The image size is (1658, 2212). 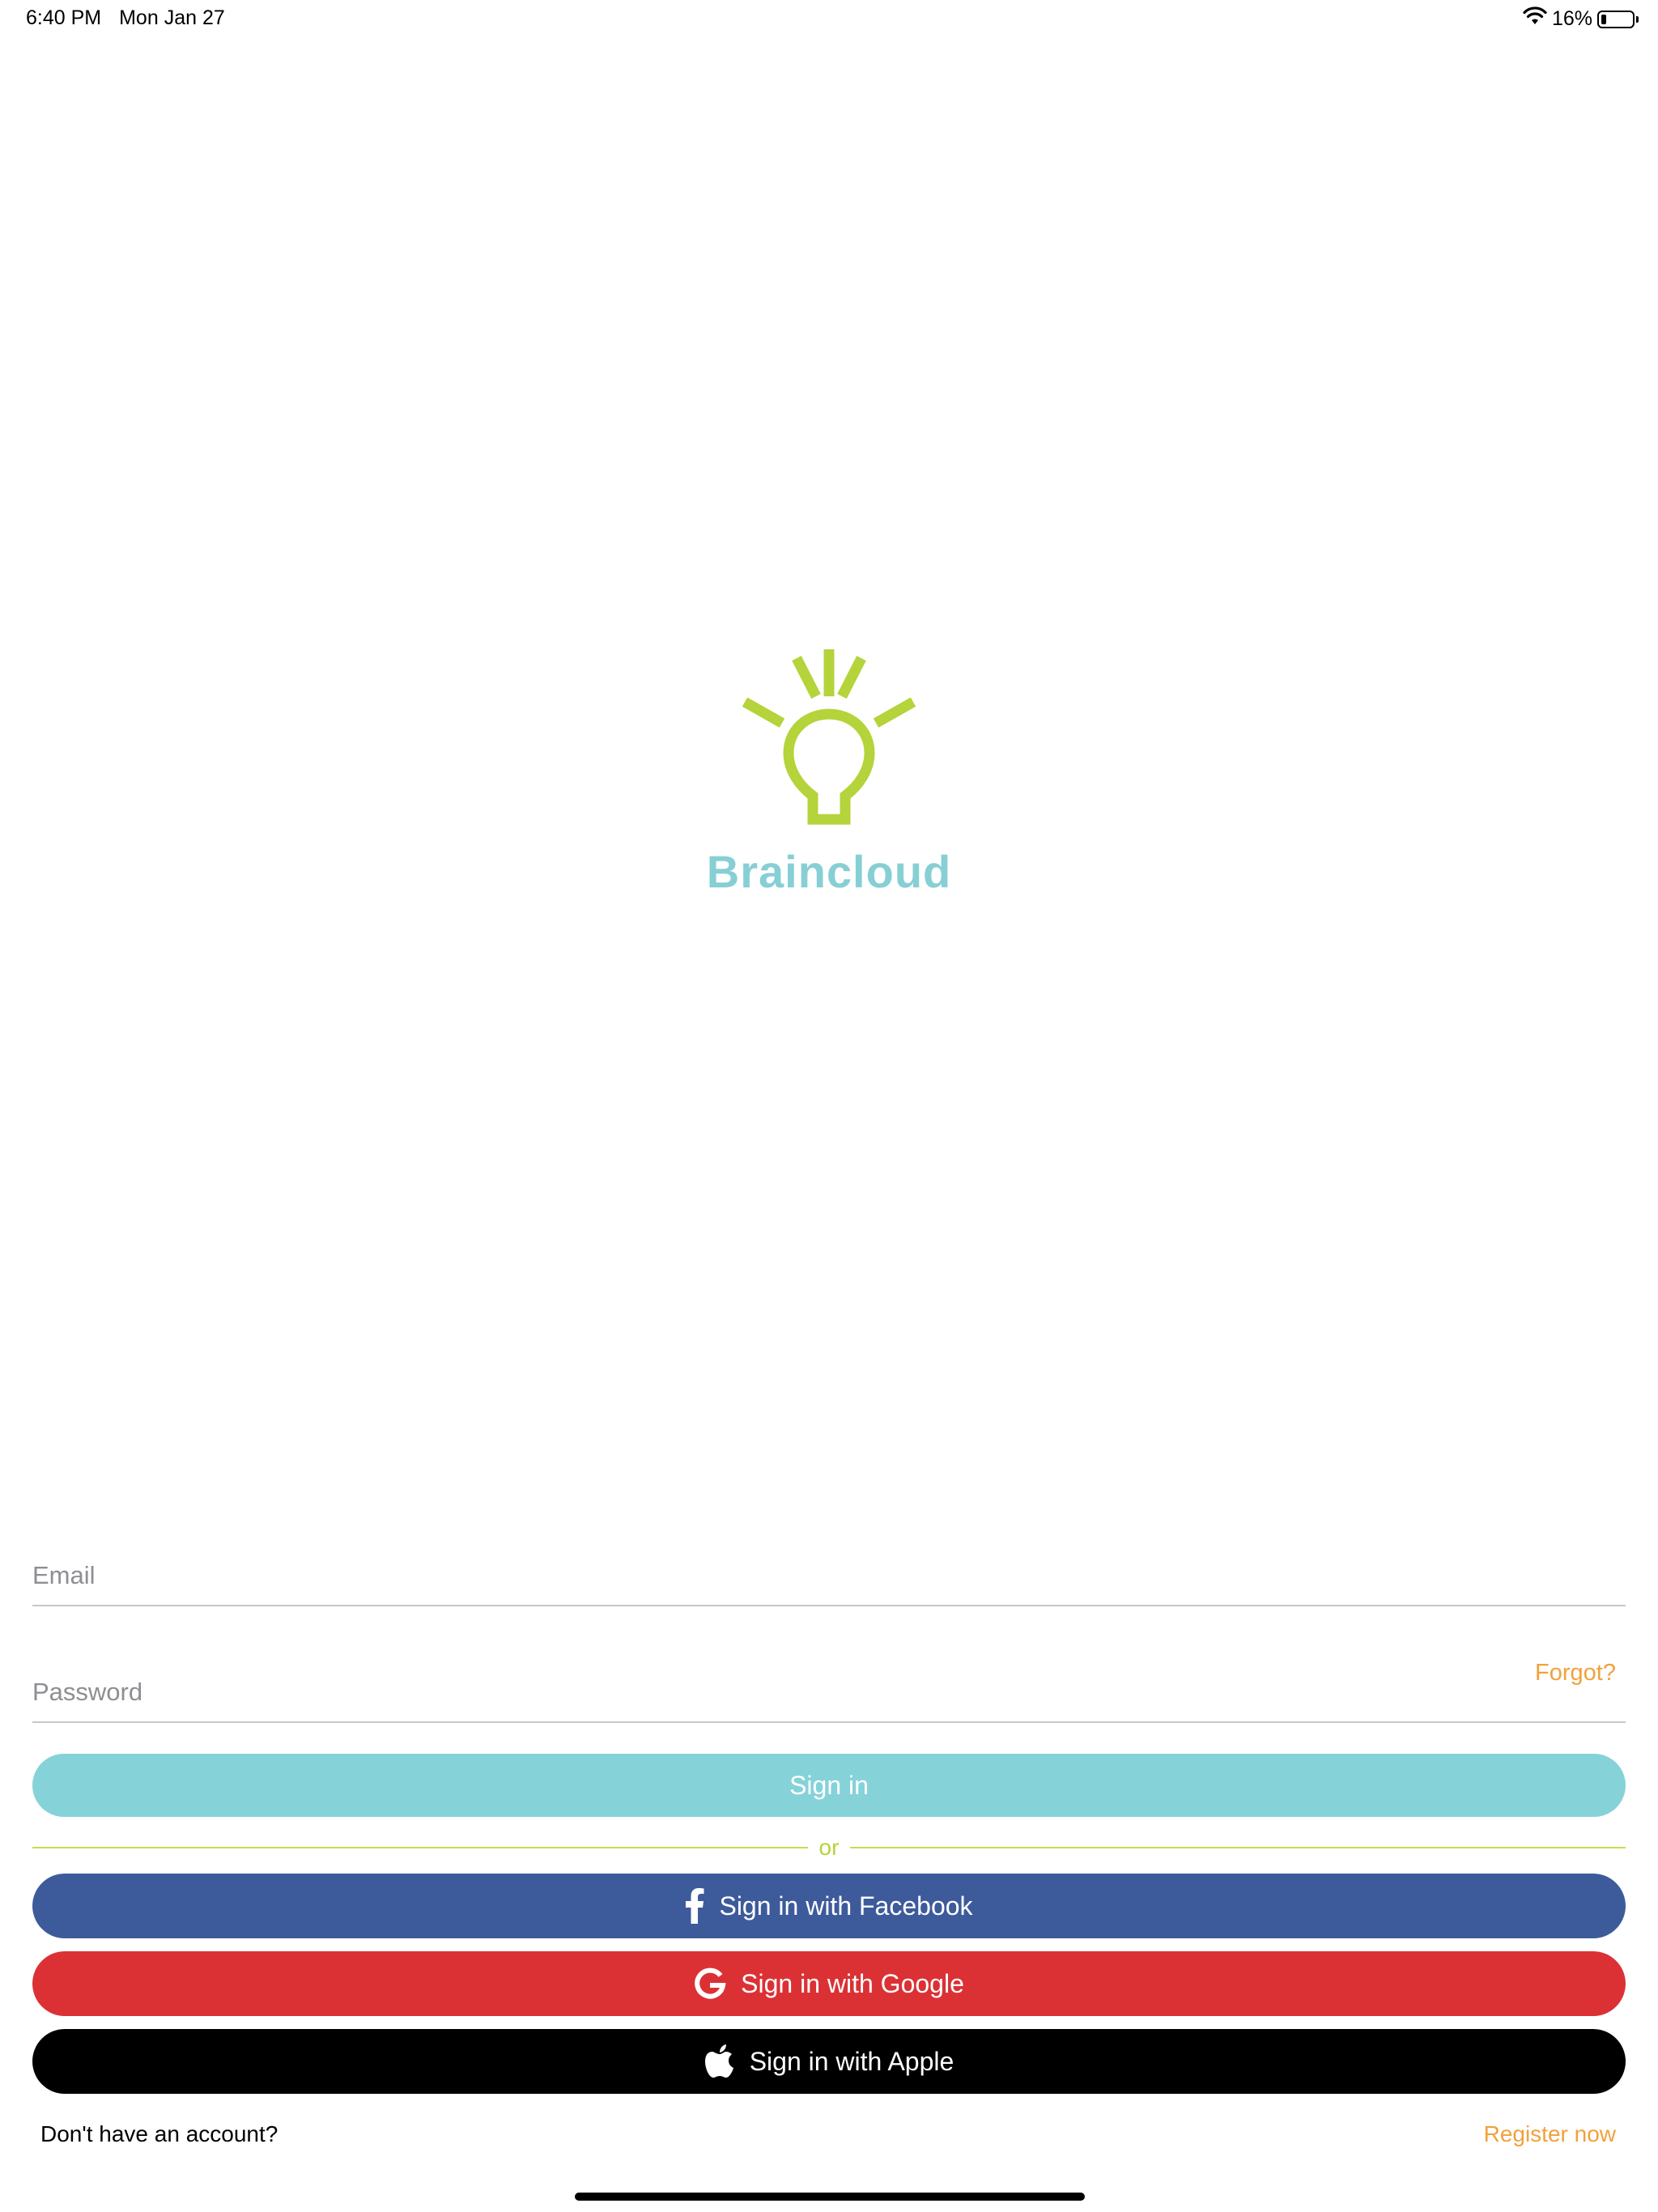 What do you see at coordinates (1603, 19) in the screenshot?
I see `battery-level` at bounding box center [1603, 19].